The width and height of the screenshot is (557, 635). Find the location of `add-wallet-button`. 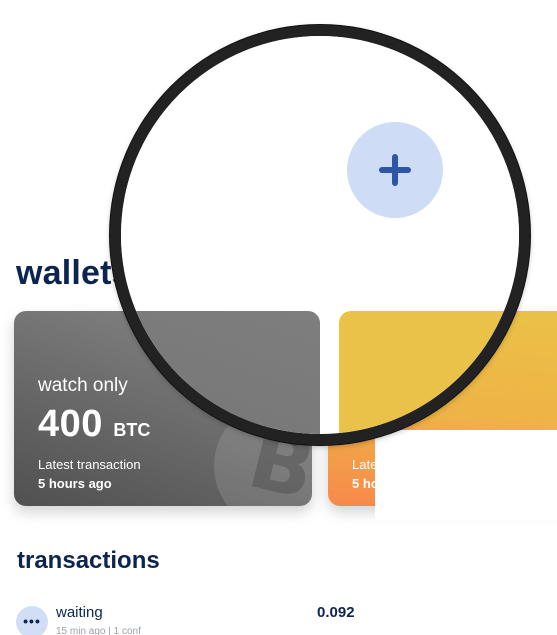

add-wallet-button is located at coordinates (395, 170).